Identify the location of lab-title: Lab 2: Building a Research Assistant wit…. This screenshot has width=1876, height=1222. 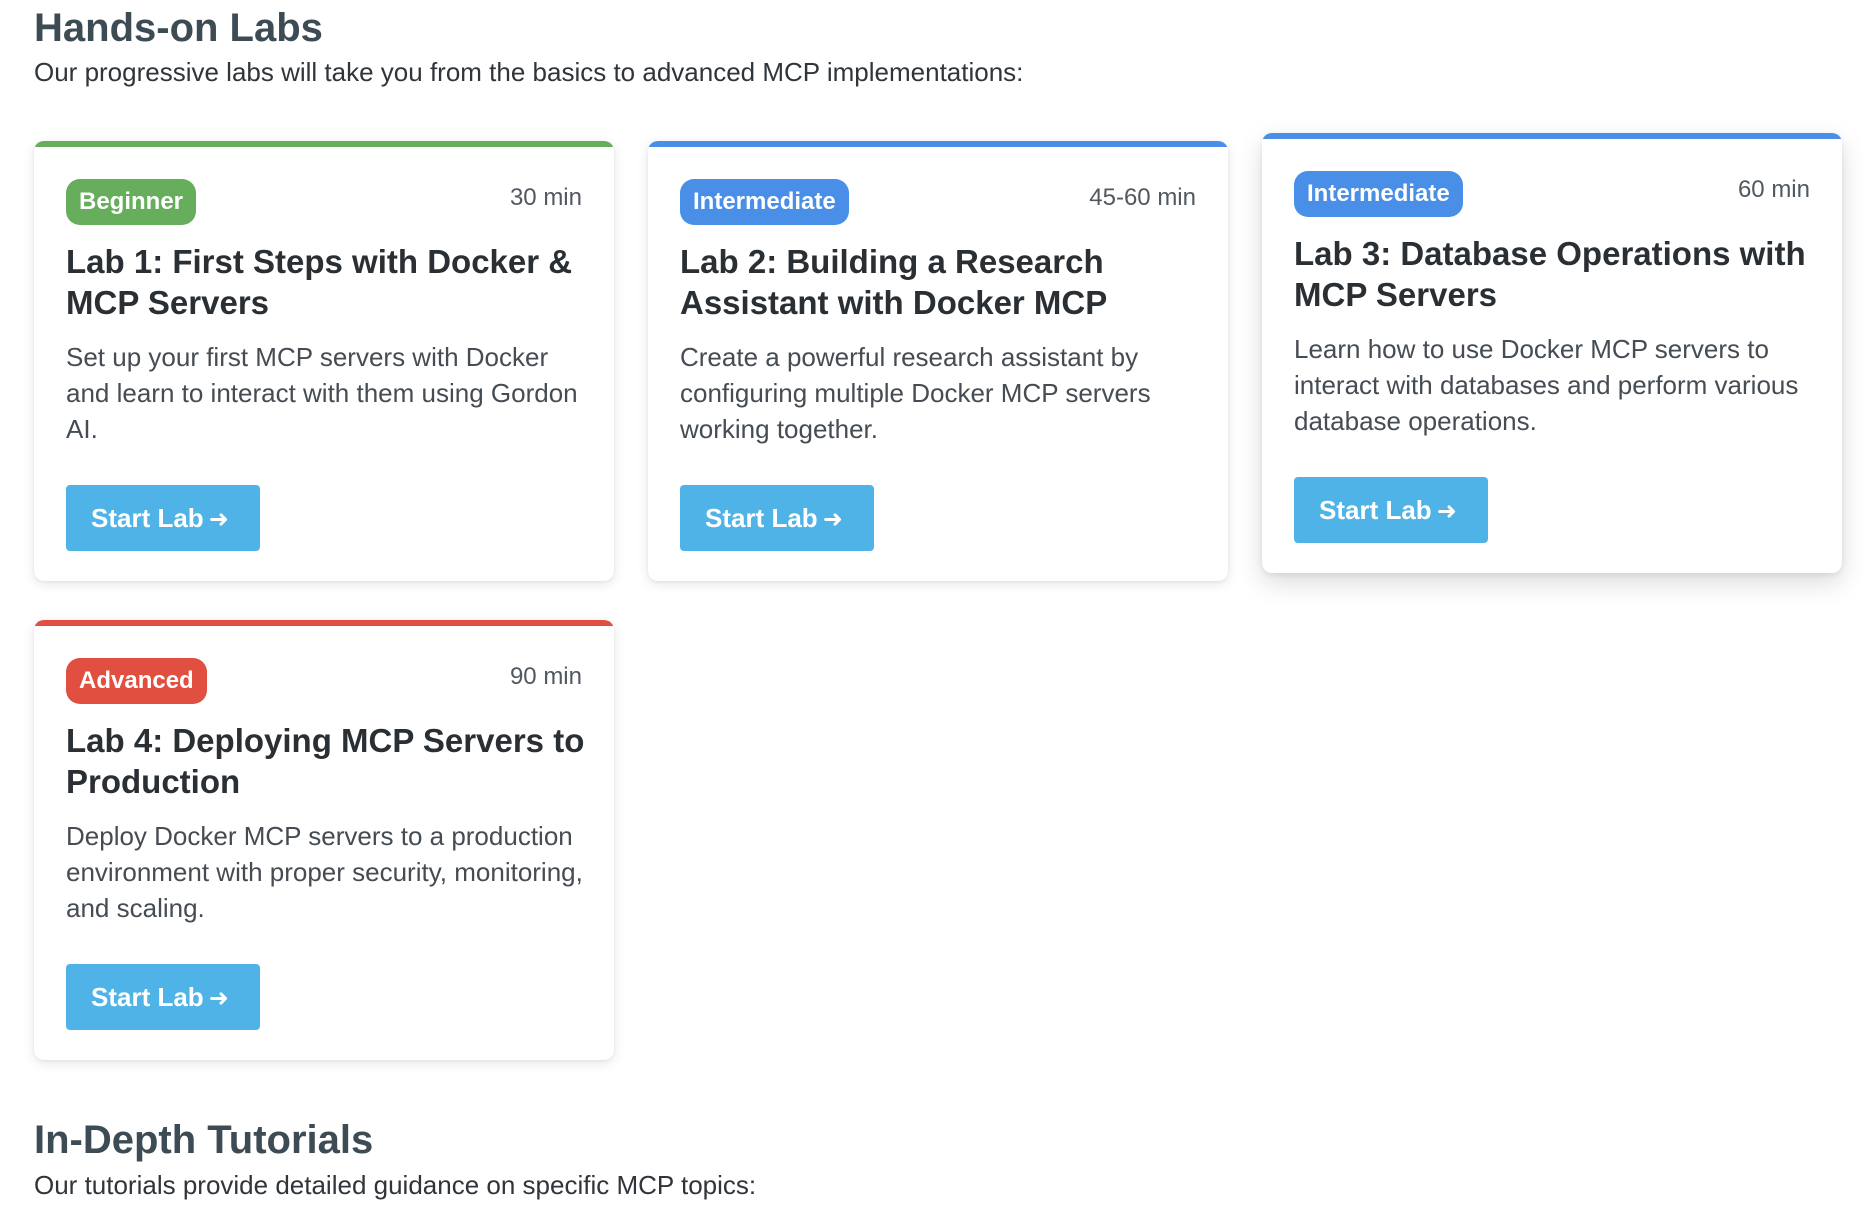
(894, 282).